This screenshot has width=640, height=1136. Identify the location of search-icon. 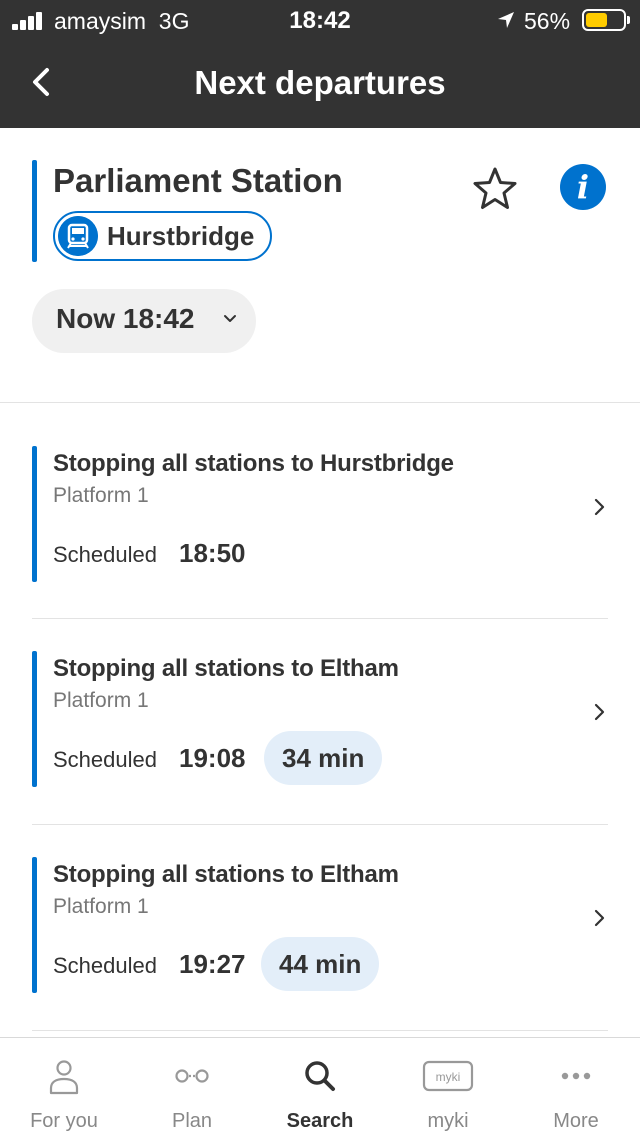
(320, 1076).